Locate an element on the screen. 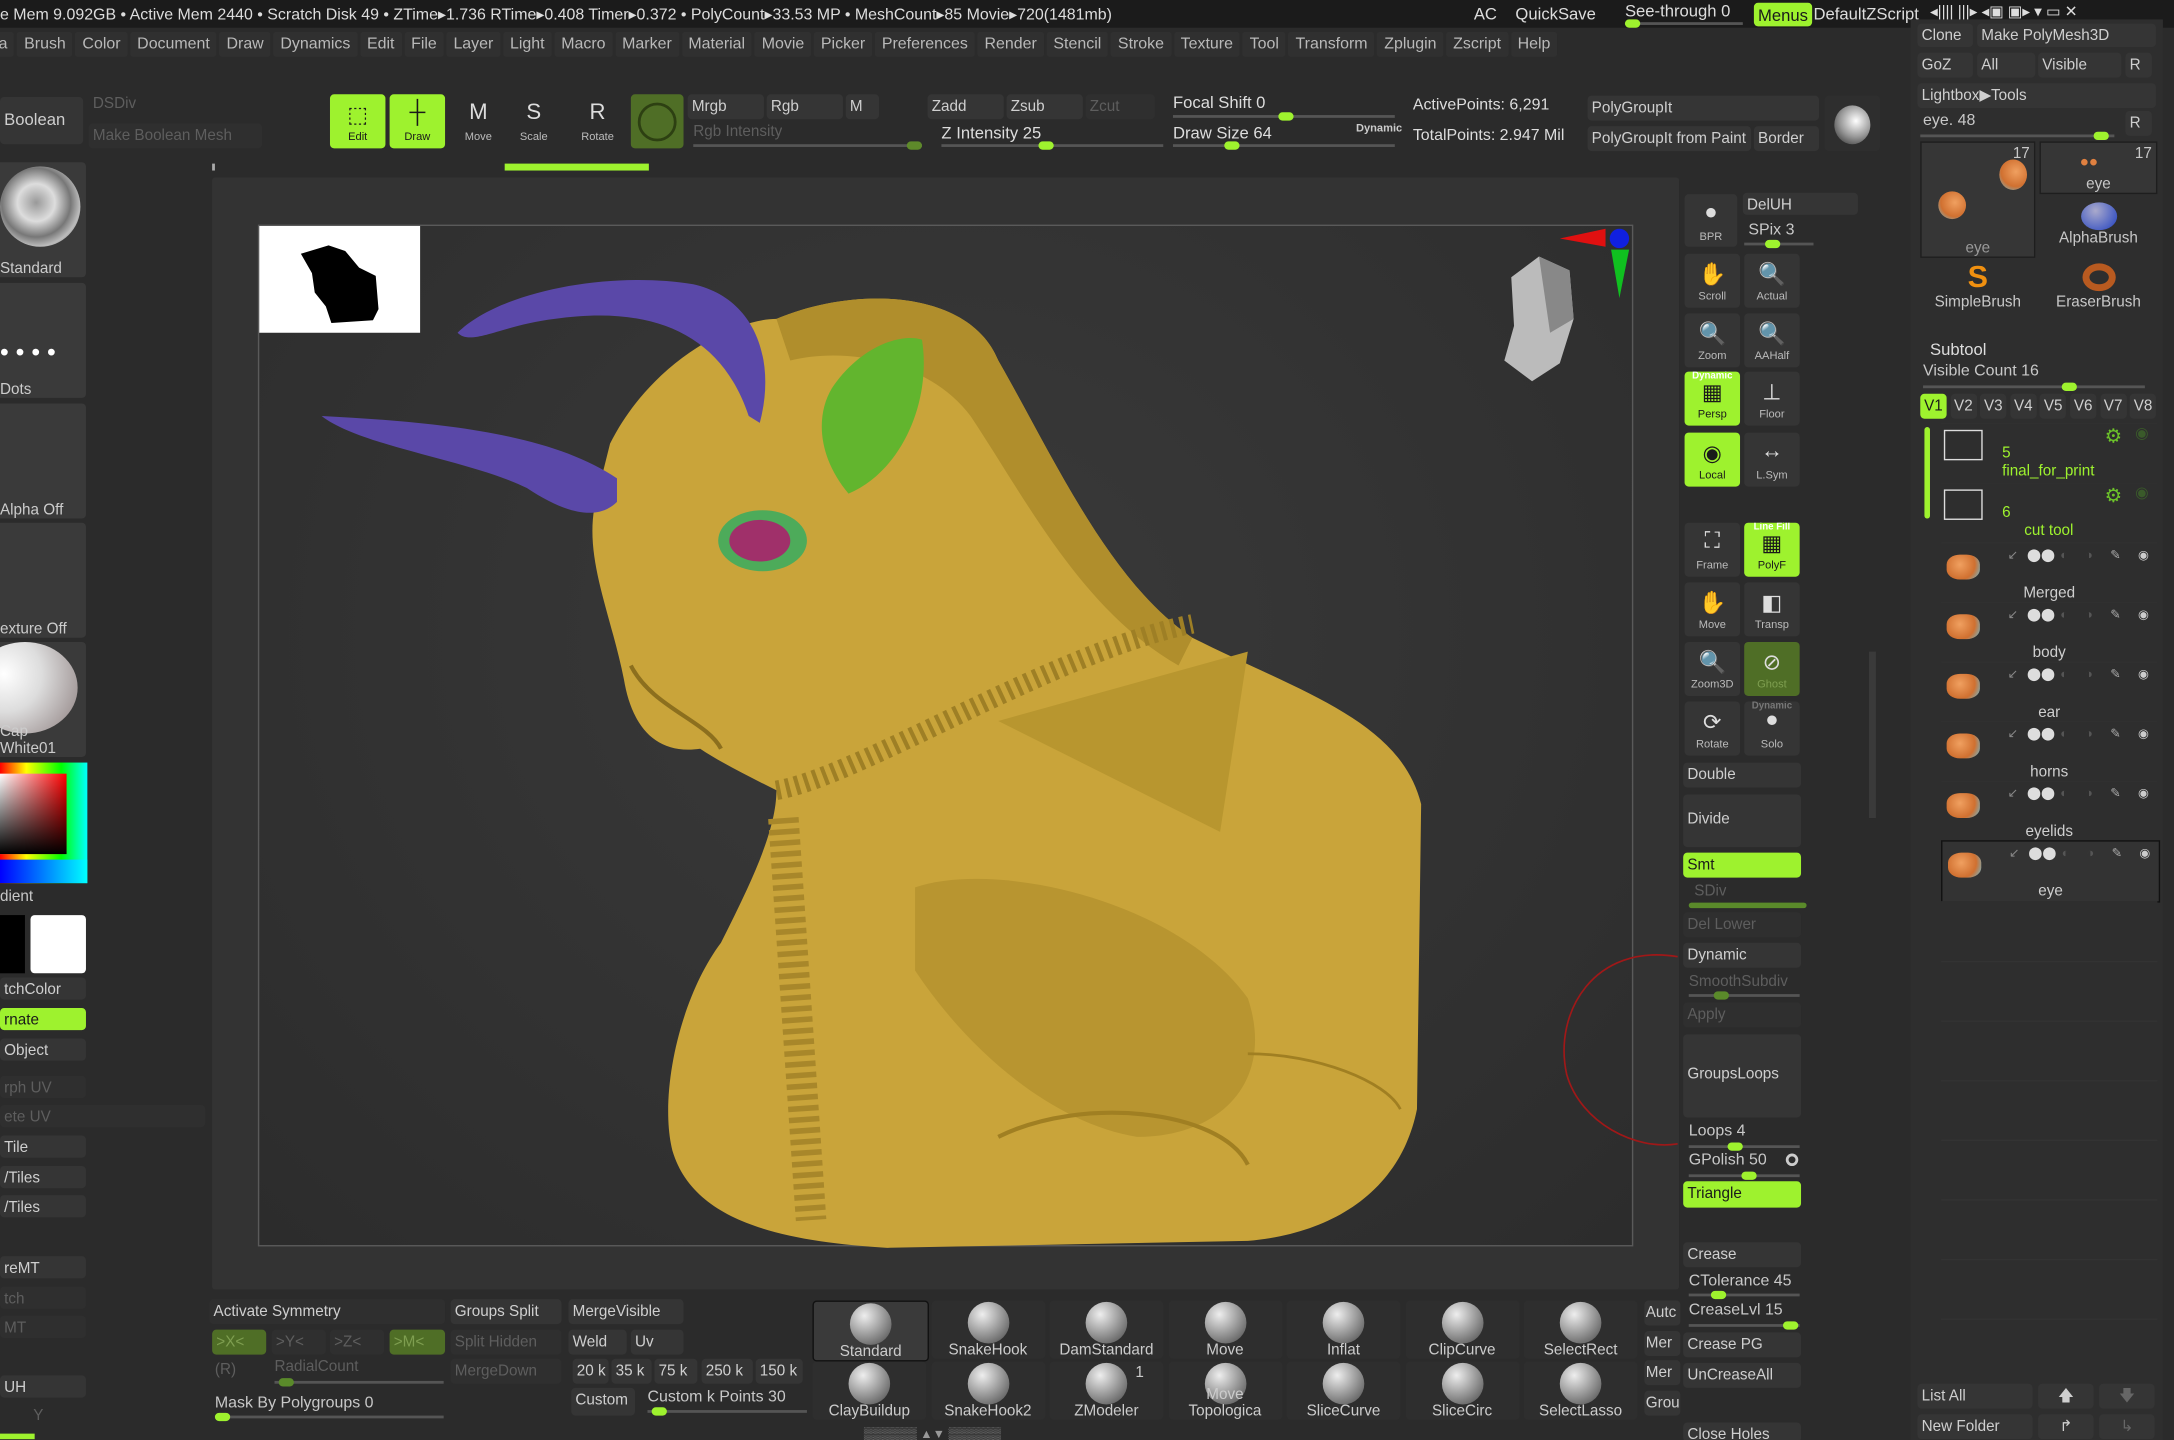 The image size is (2174, 1440). gpolish-knob is located at coordinates (1749, 1175).